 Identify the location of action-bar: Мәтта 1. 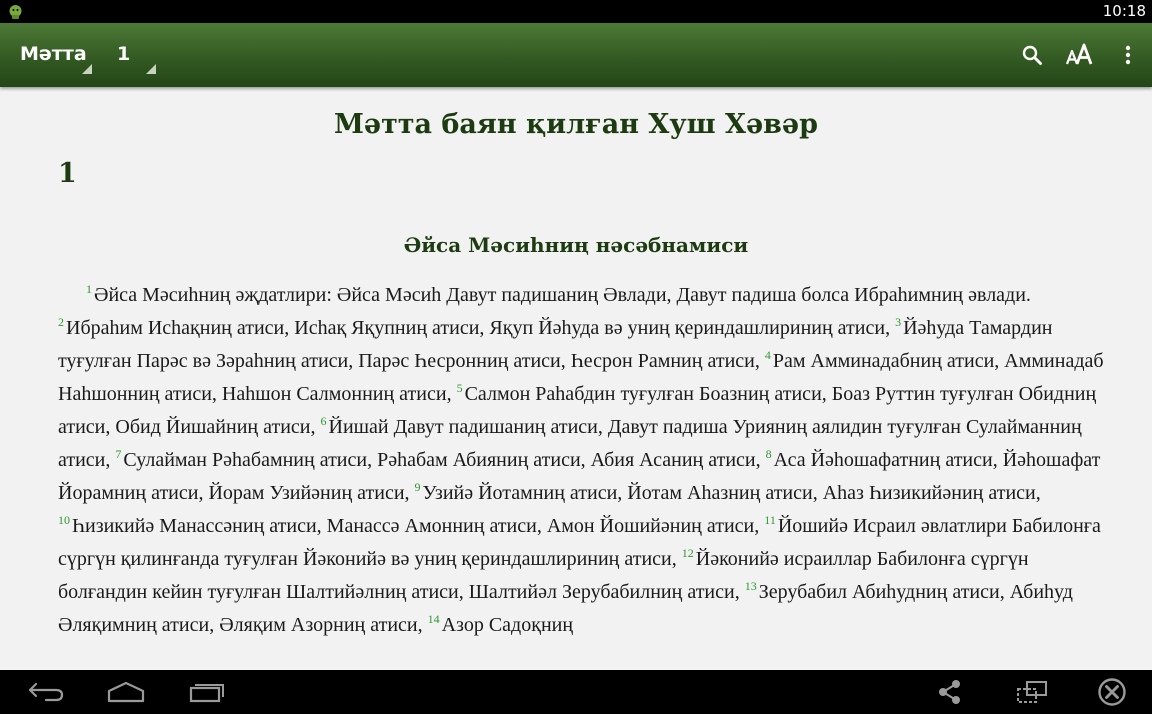
(576, 55).